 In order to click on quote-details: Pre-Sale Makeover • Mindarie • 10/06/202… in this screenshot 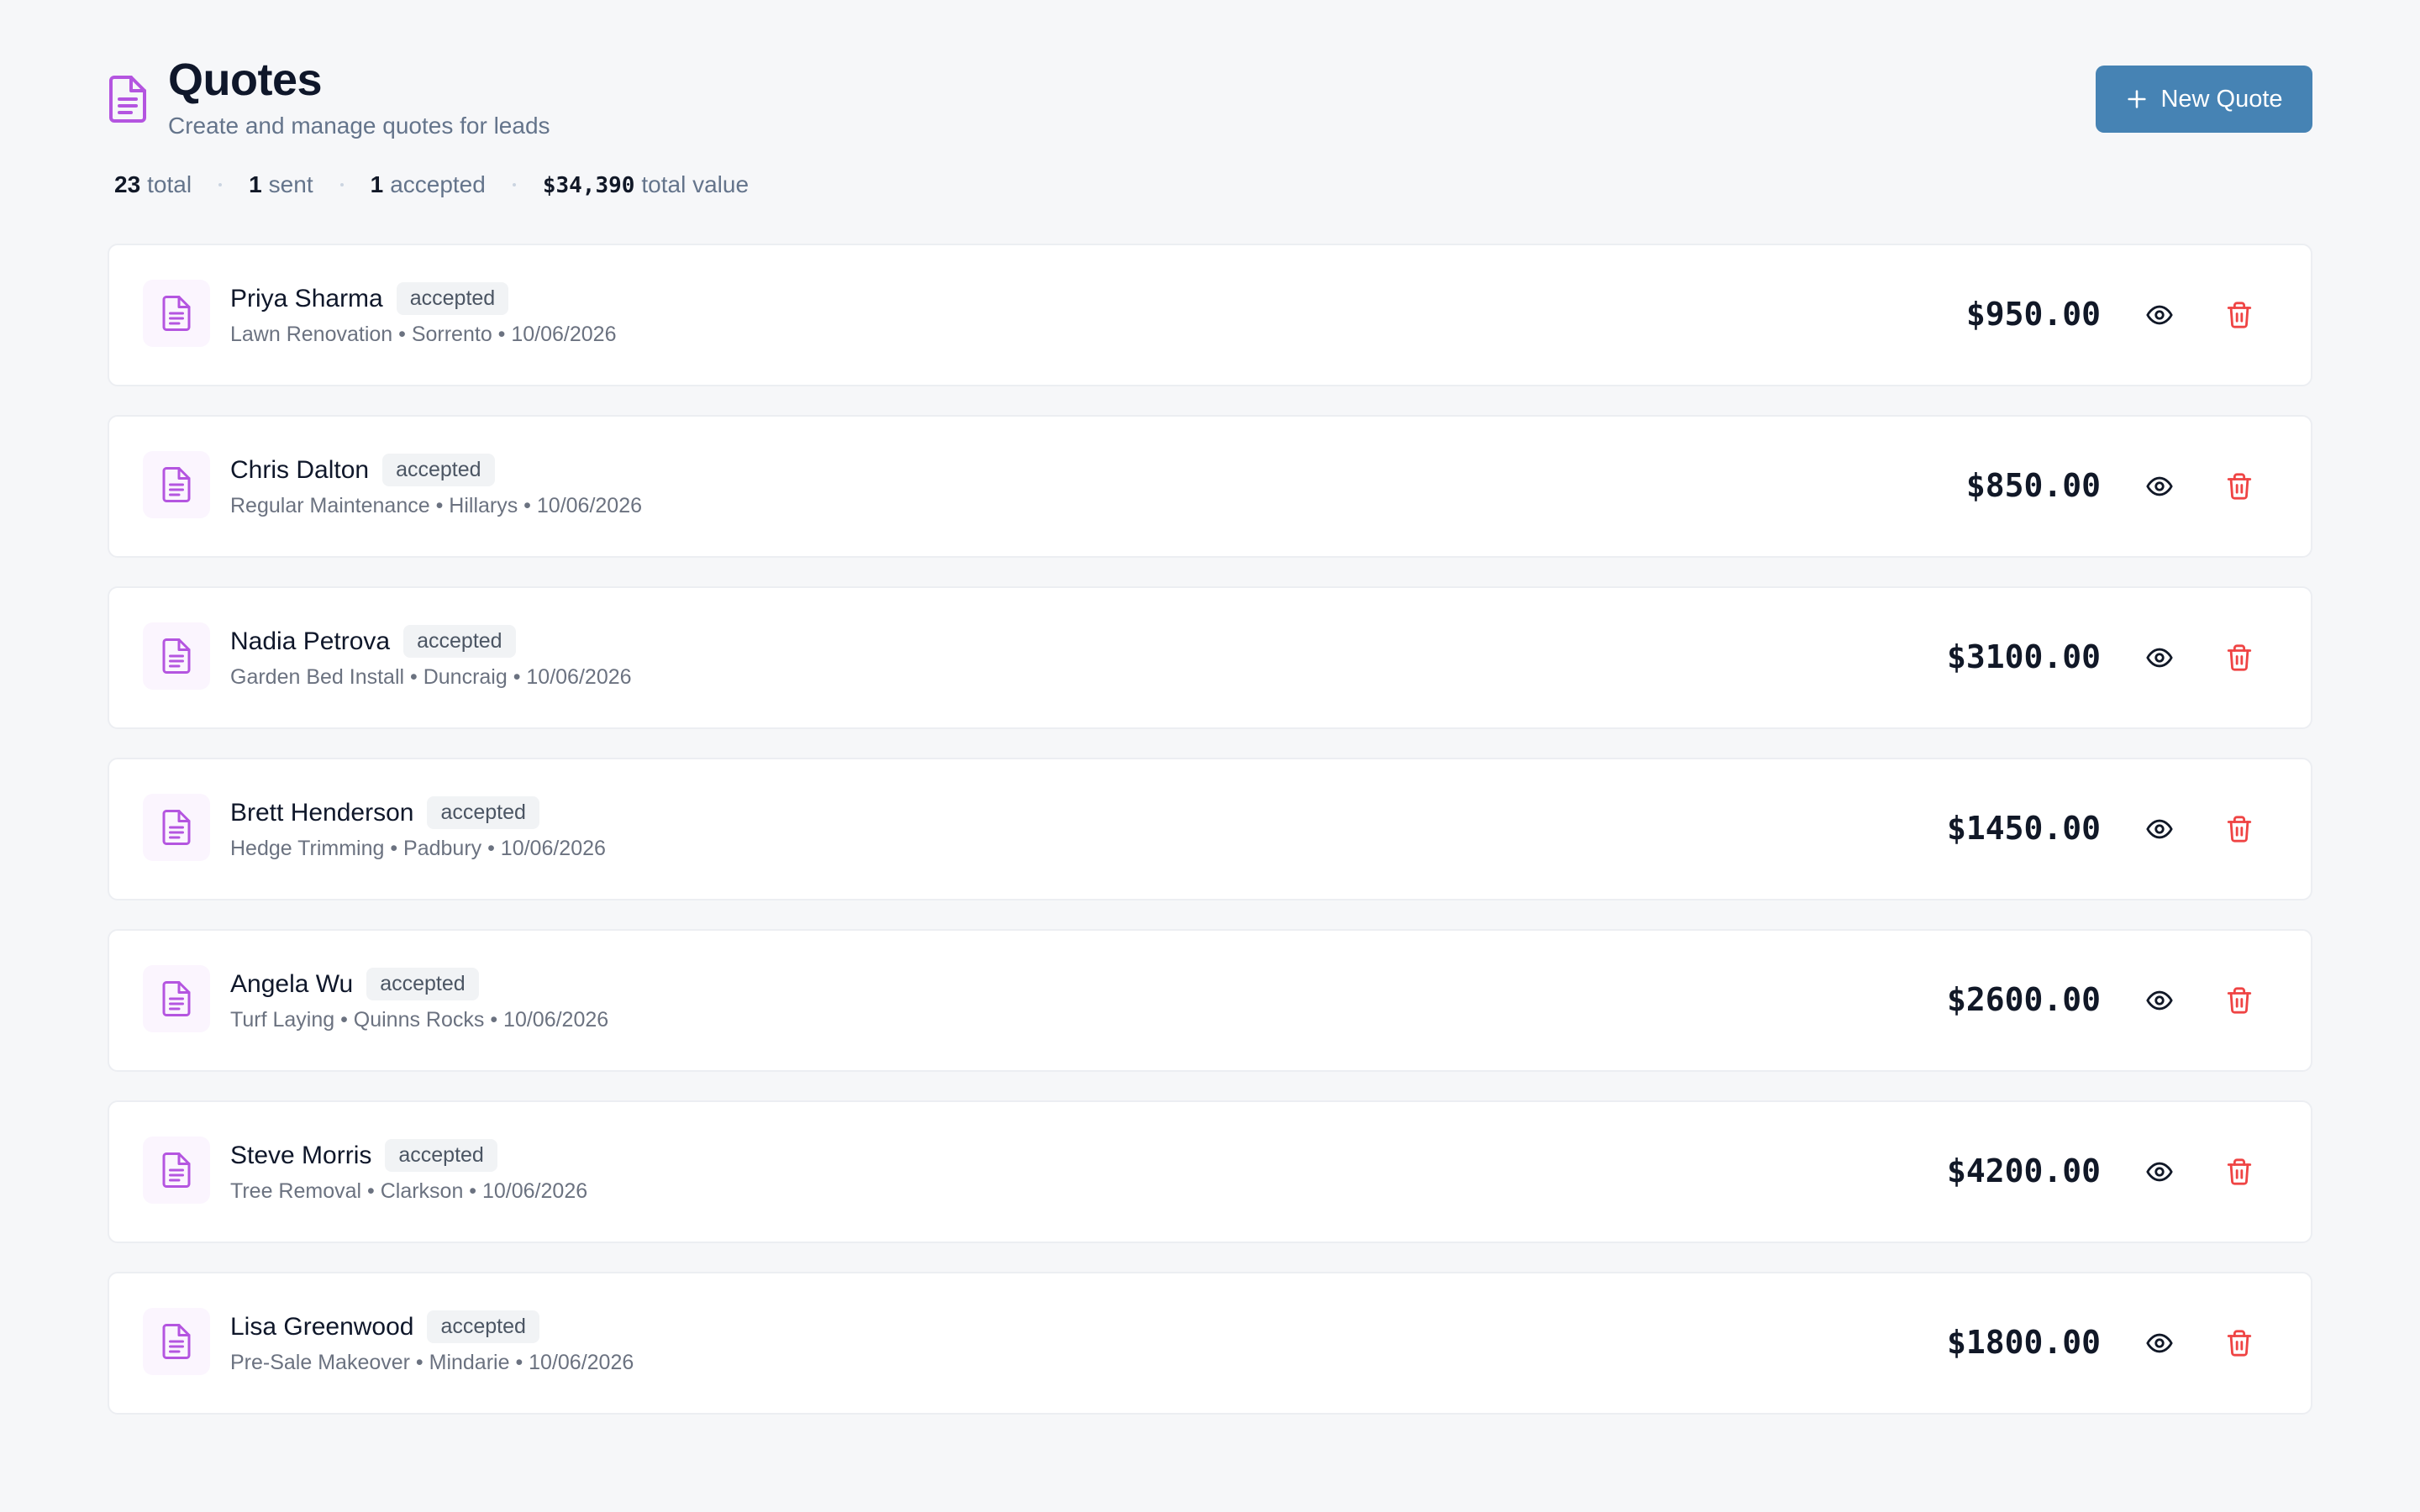, I will do `click(432, 1362)`.